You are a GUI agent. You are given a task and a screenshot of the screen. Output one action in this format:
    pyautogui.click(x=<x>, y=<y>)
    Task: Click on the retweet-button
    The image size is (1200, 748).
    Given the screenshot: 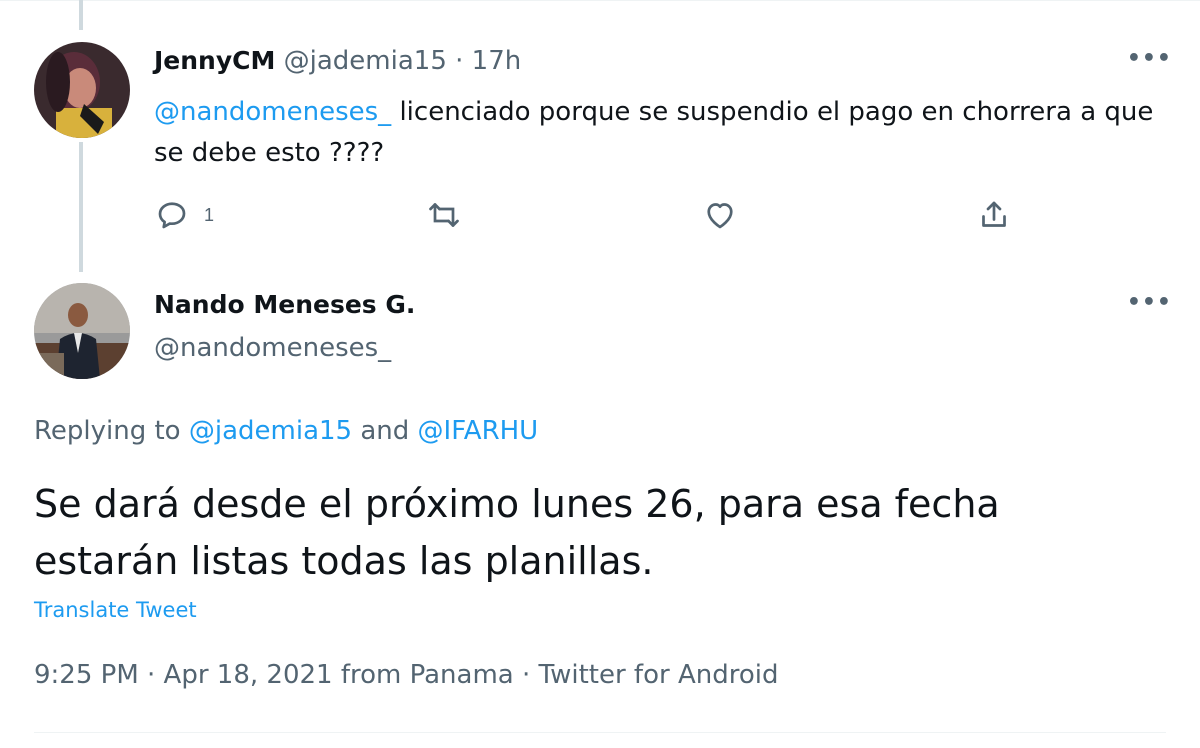 What is the action you would take?
    pyautogui.click(x=444, y=215)
    